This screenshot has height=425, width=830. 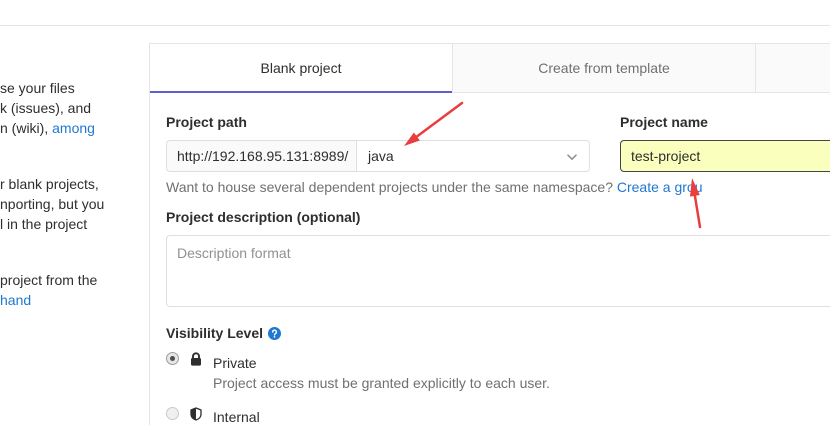 I want to click on intro-text-line: r blank projects,, so click(x=49, y=184).